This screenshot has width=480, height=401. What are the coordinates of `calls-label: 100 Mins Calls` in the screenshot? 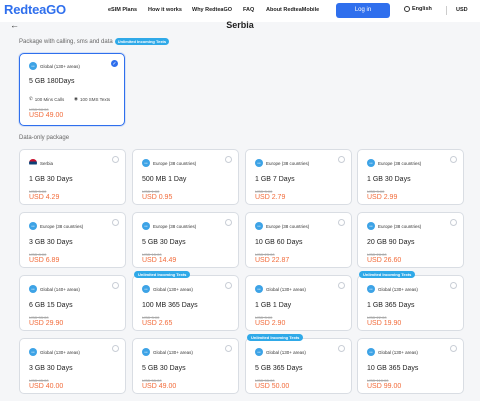 It's located at (49, 99).